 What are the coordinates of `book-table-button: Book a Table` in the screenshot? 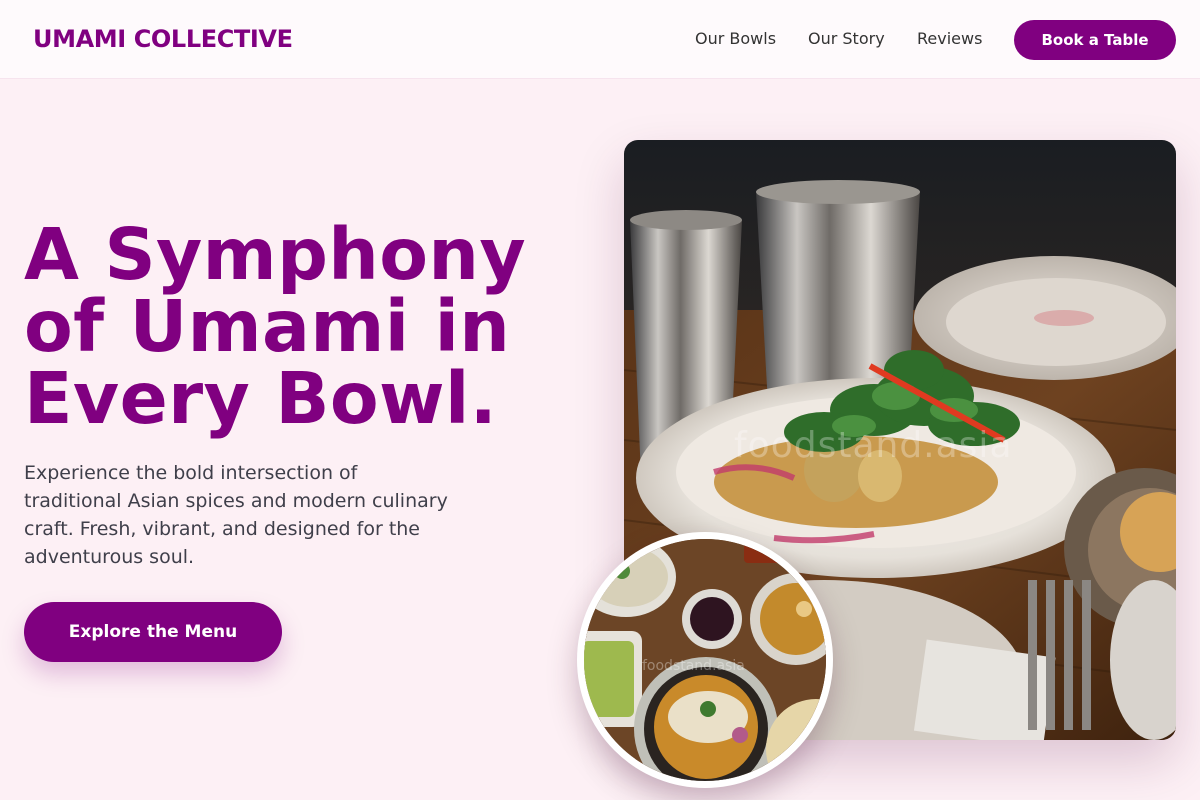 It's located at (1095, 40).